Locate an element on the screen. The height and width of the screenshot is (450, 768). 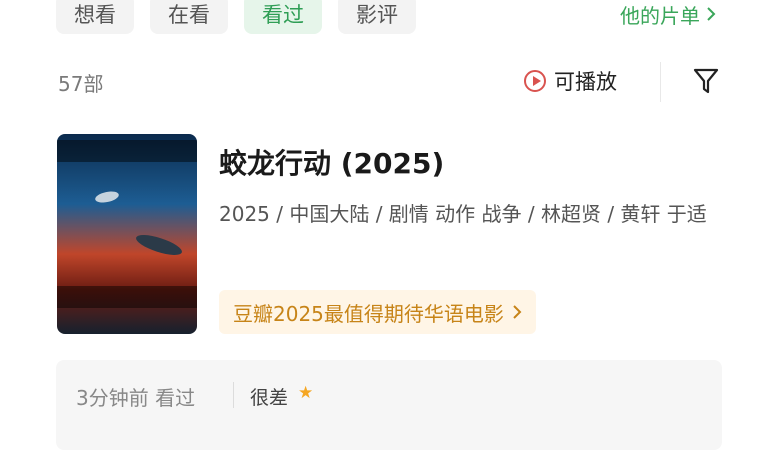
item-count: 57部 is located at coordinates (81, 84).